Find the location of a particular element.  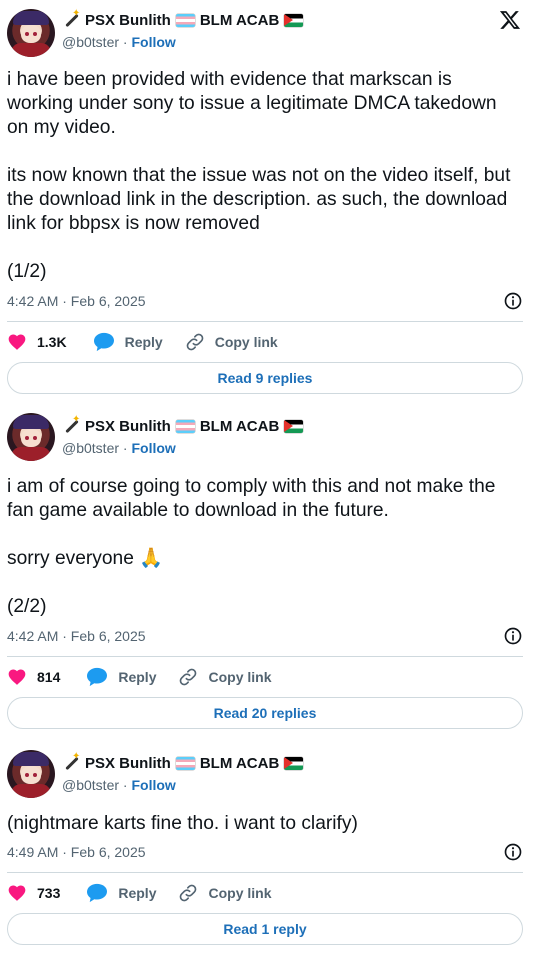

action-bar: 733 Reply Copy link is located at coordinates (148, 893).